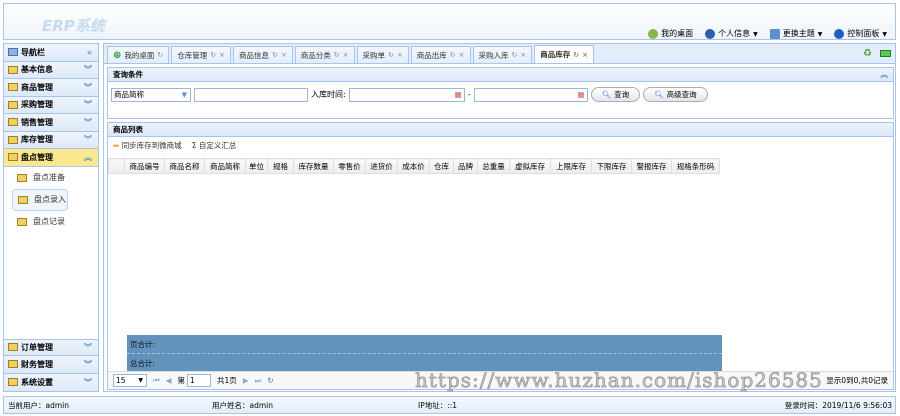  Describe the element at coordinates (530, 94) in the screenshot. I see `date-to-input: ▦` at that location.